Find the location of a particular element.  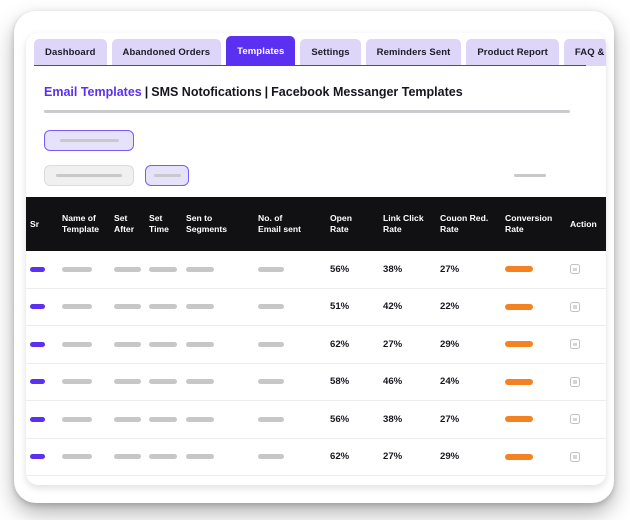

placeholder-line is located at coordinates (167, 175).